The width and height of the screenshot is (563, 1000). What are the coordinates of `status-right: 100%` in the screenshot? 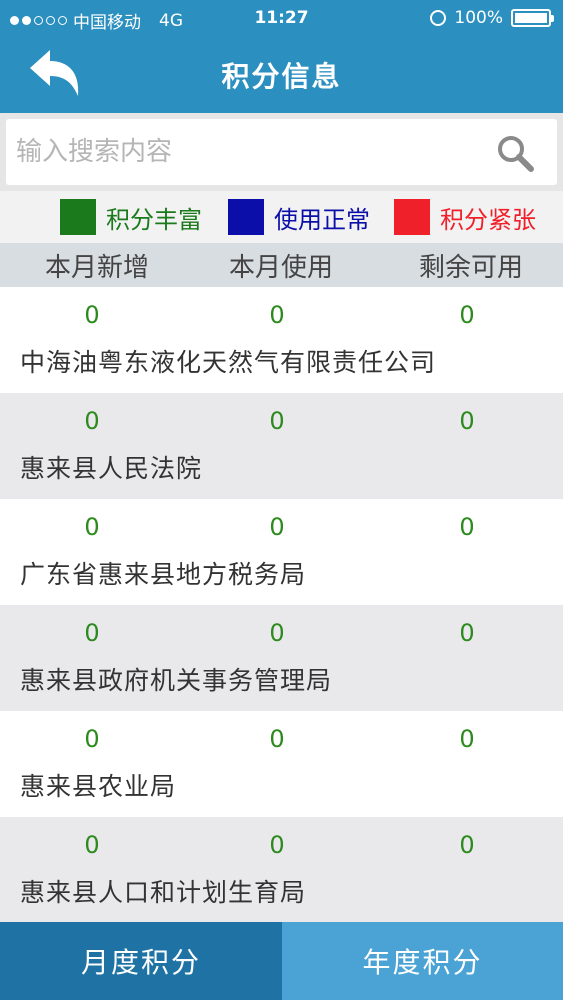 It's located at (492, 18).